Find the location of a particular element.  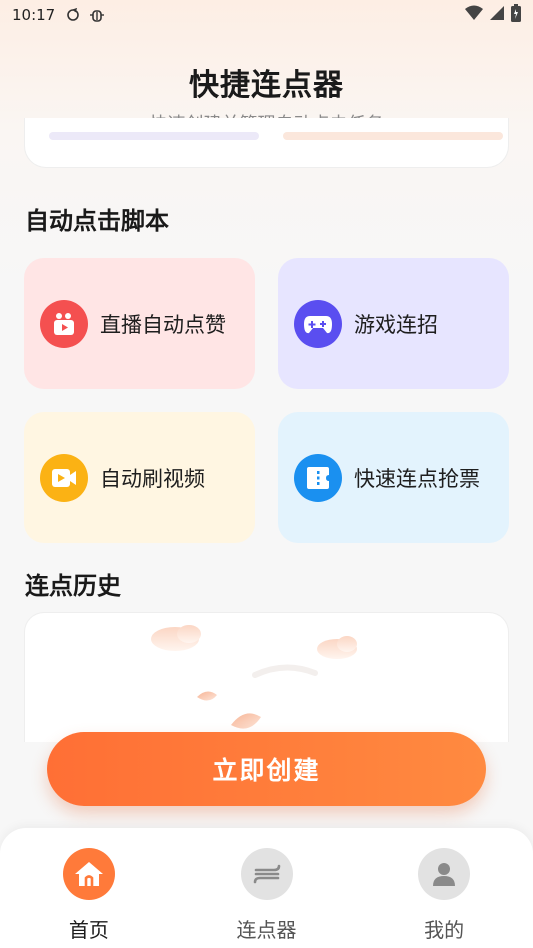

empty-state-illustration is located at coordinates (254, 677).